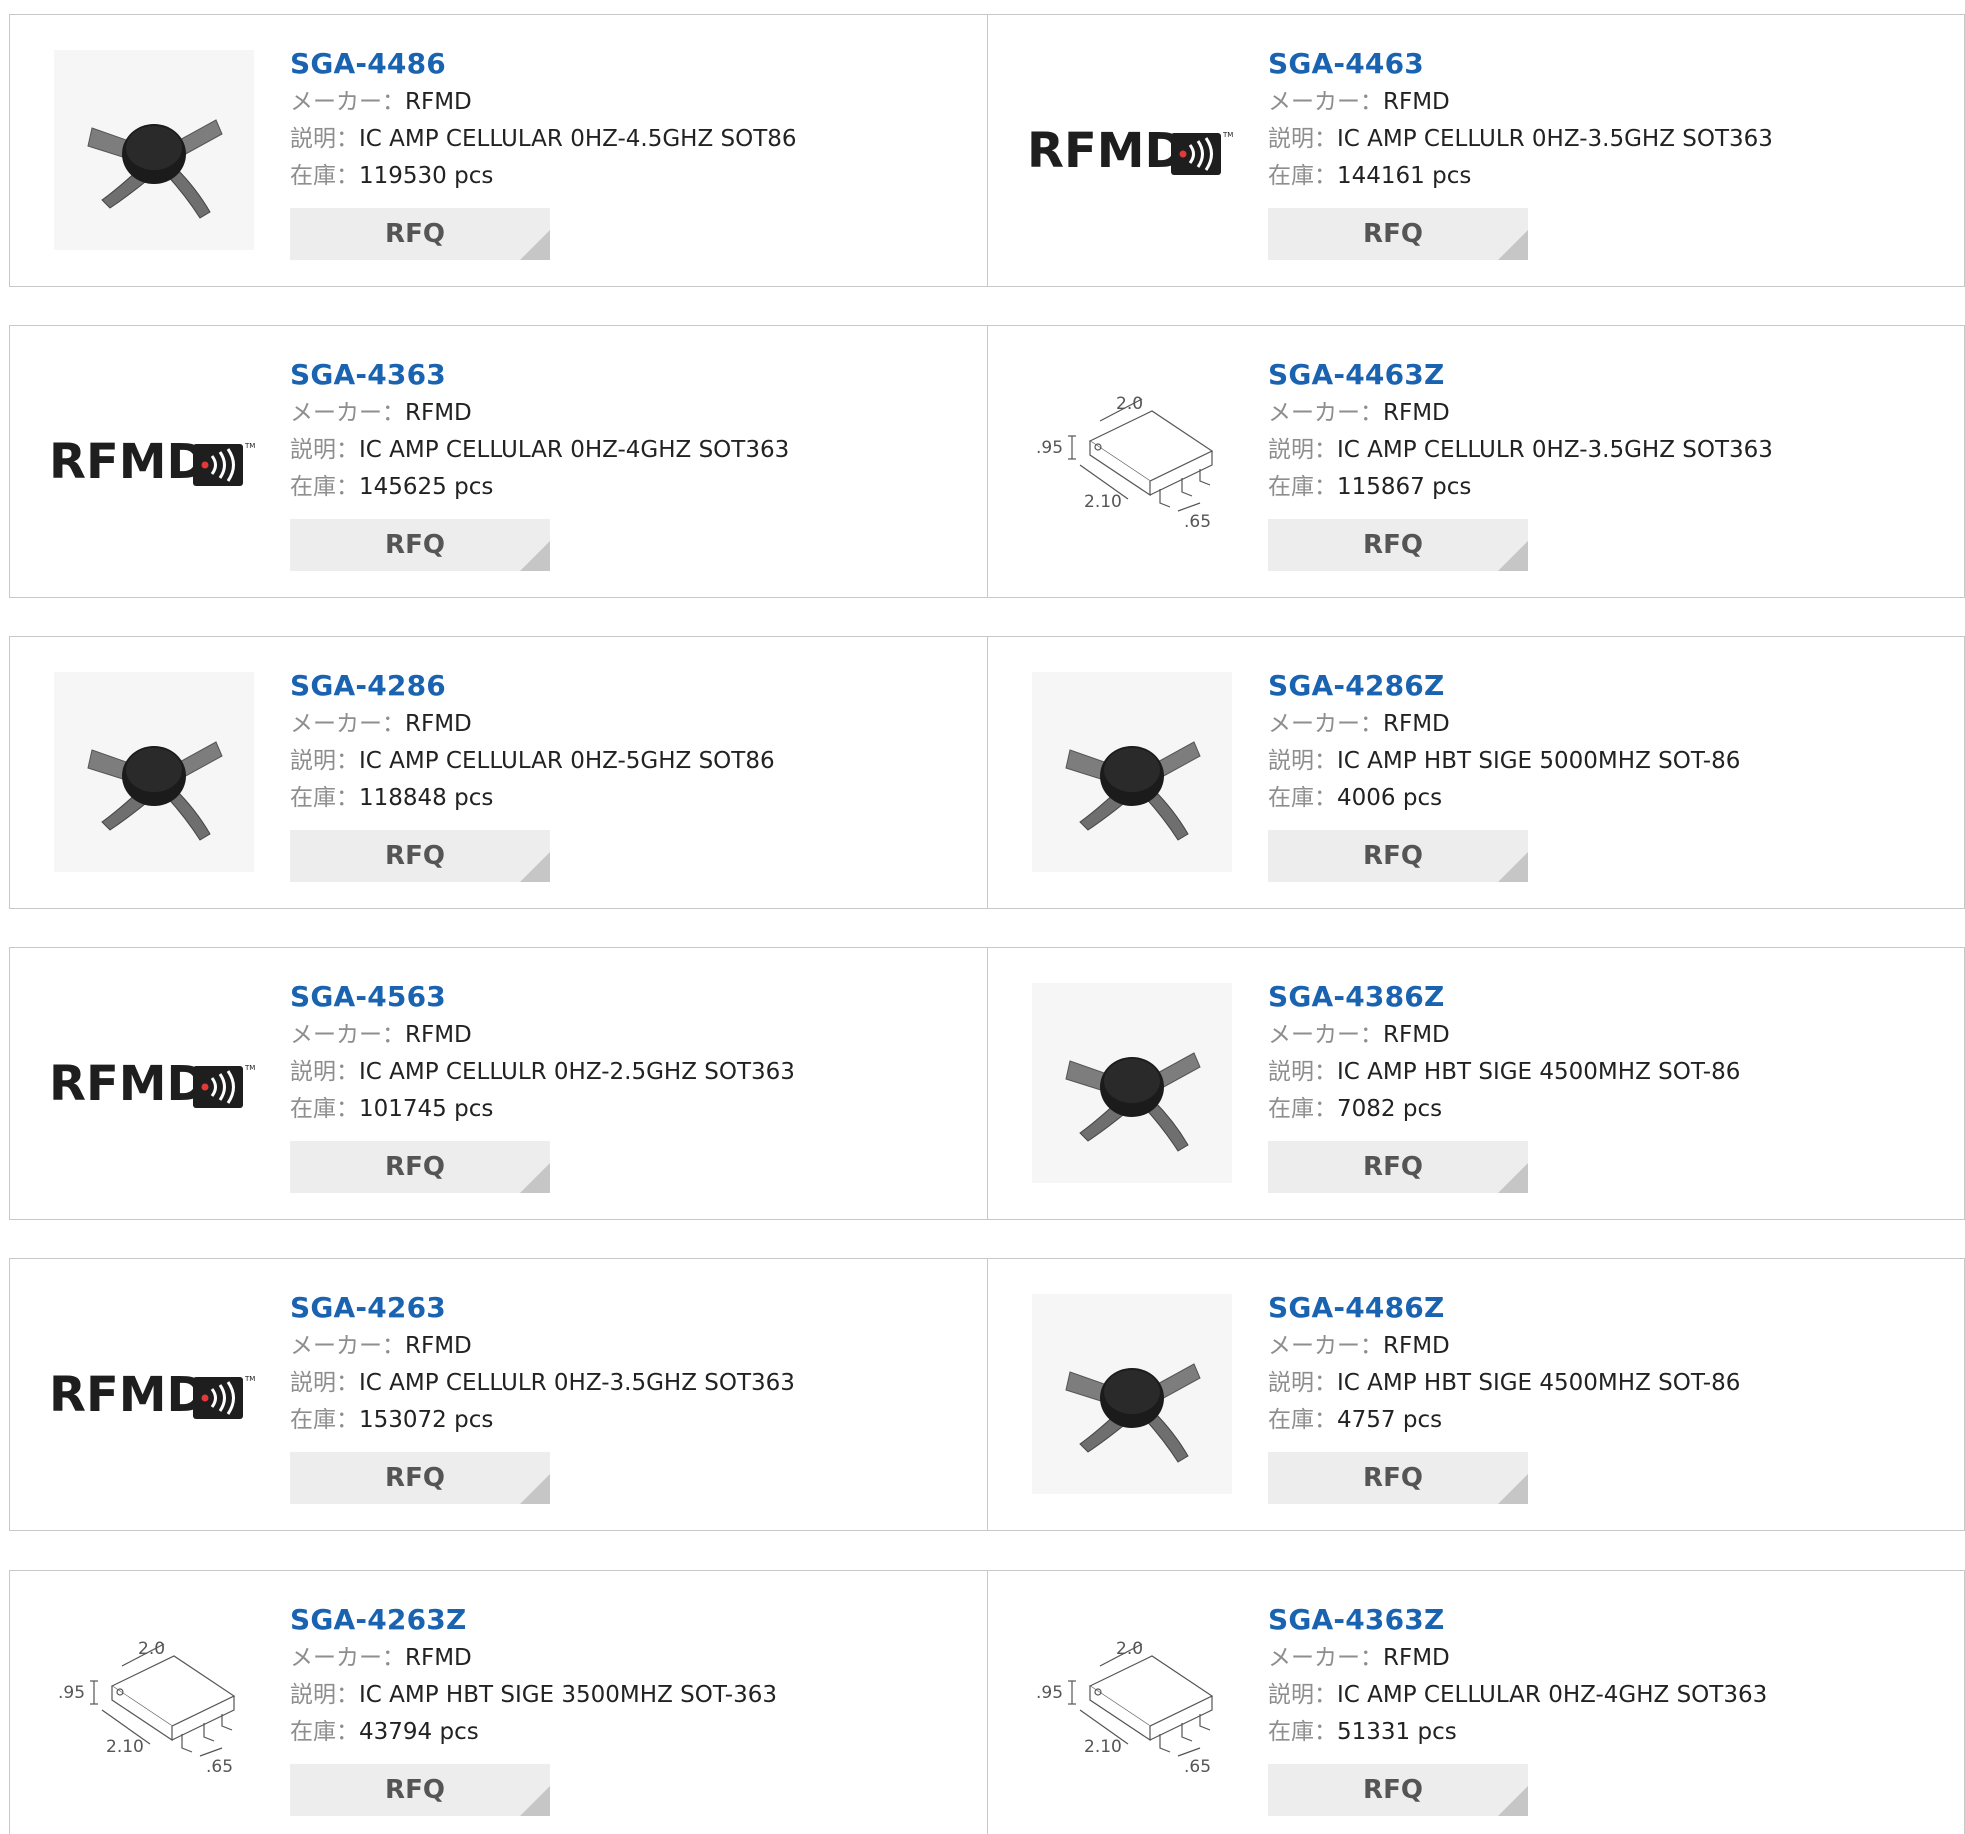 This screenshot has width=1965, height=1834. I want to click on stock-value: 145625 pcs, so click(426, 487).